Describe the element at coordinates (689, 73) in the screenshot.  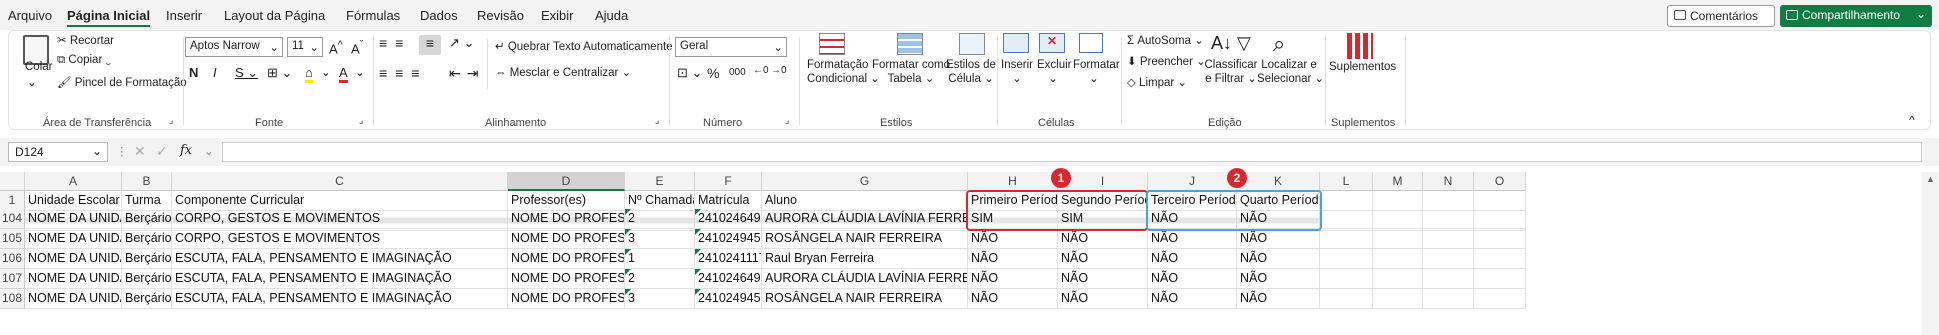
I see `currency-icon: ⊡ ⌄` at that location.